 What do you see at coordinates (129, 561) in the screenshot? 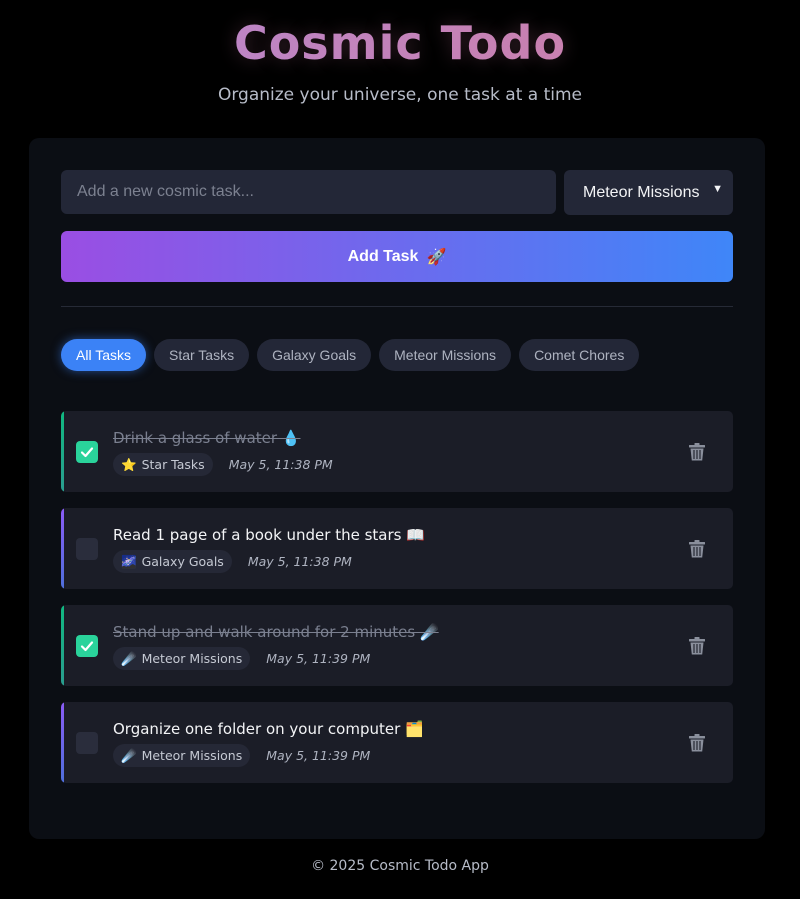
I see `galaxy-icon: 🌌` at bounding box center [129, 561].